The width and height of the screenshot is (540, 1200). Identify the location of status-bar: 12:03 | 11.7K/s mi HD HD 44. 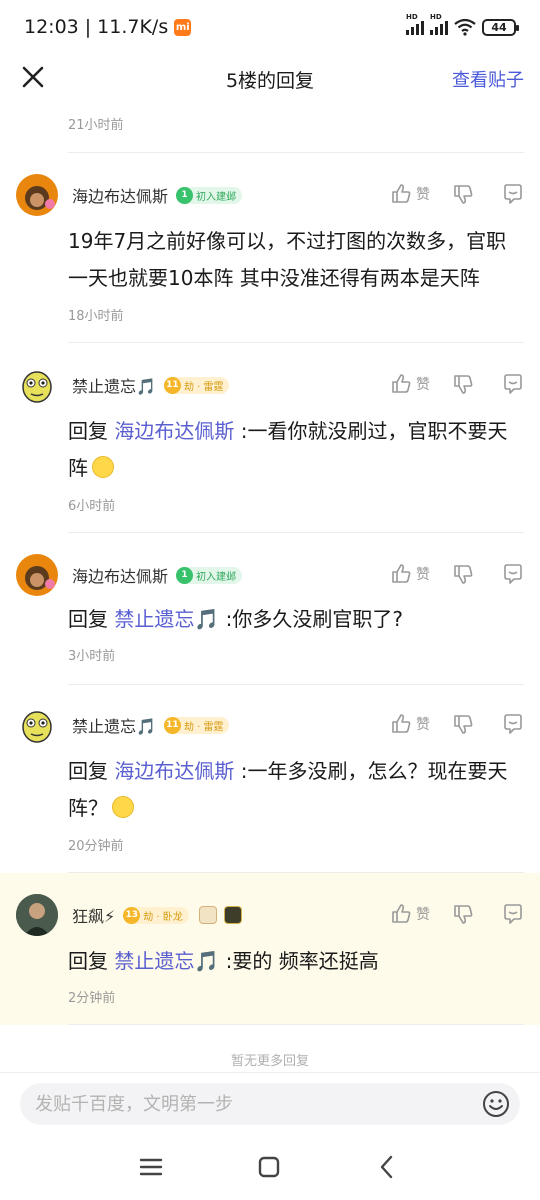
(270, 27).